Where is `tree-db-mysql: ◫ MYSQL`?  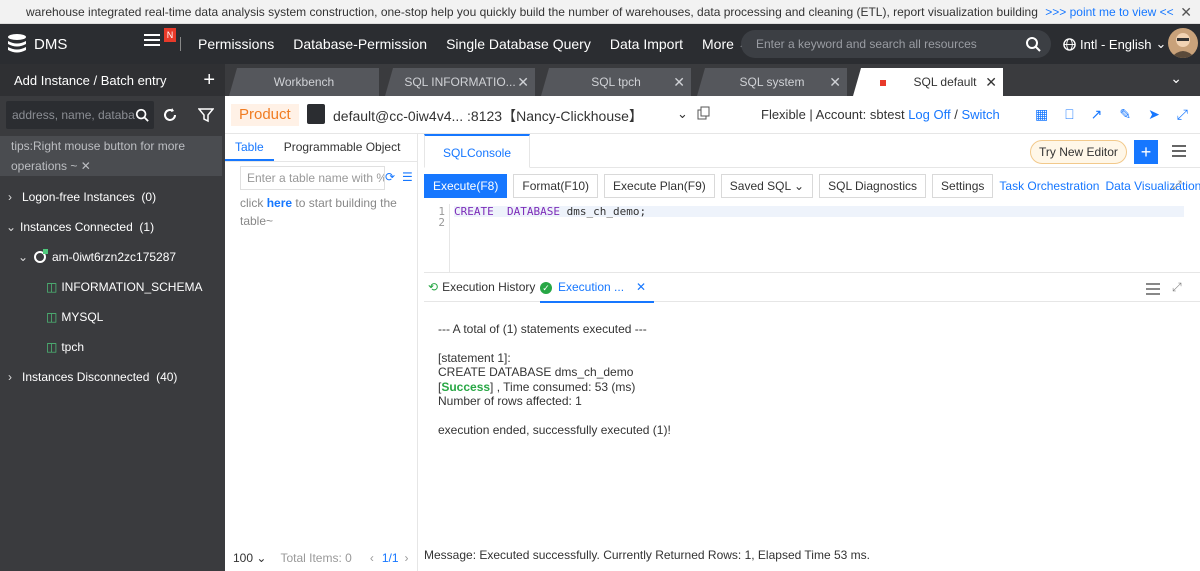 tree-db-mysql: ◫ MYSQL is located at coordinates (112, 317).